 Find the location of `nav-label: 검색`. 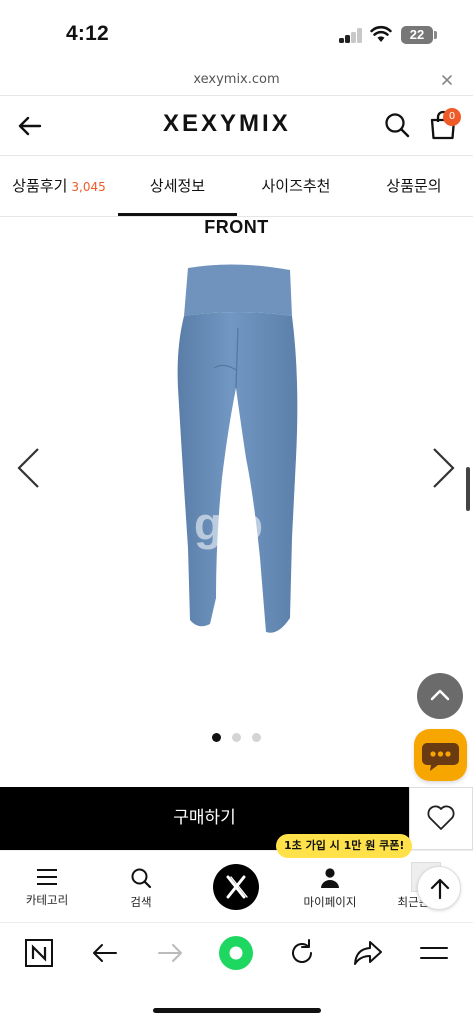

nav-label: 검색 is located at coordinates (141, 902).